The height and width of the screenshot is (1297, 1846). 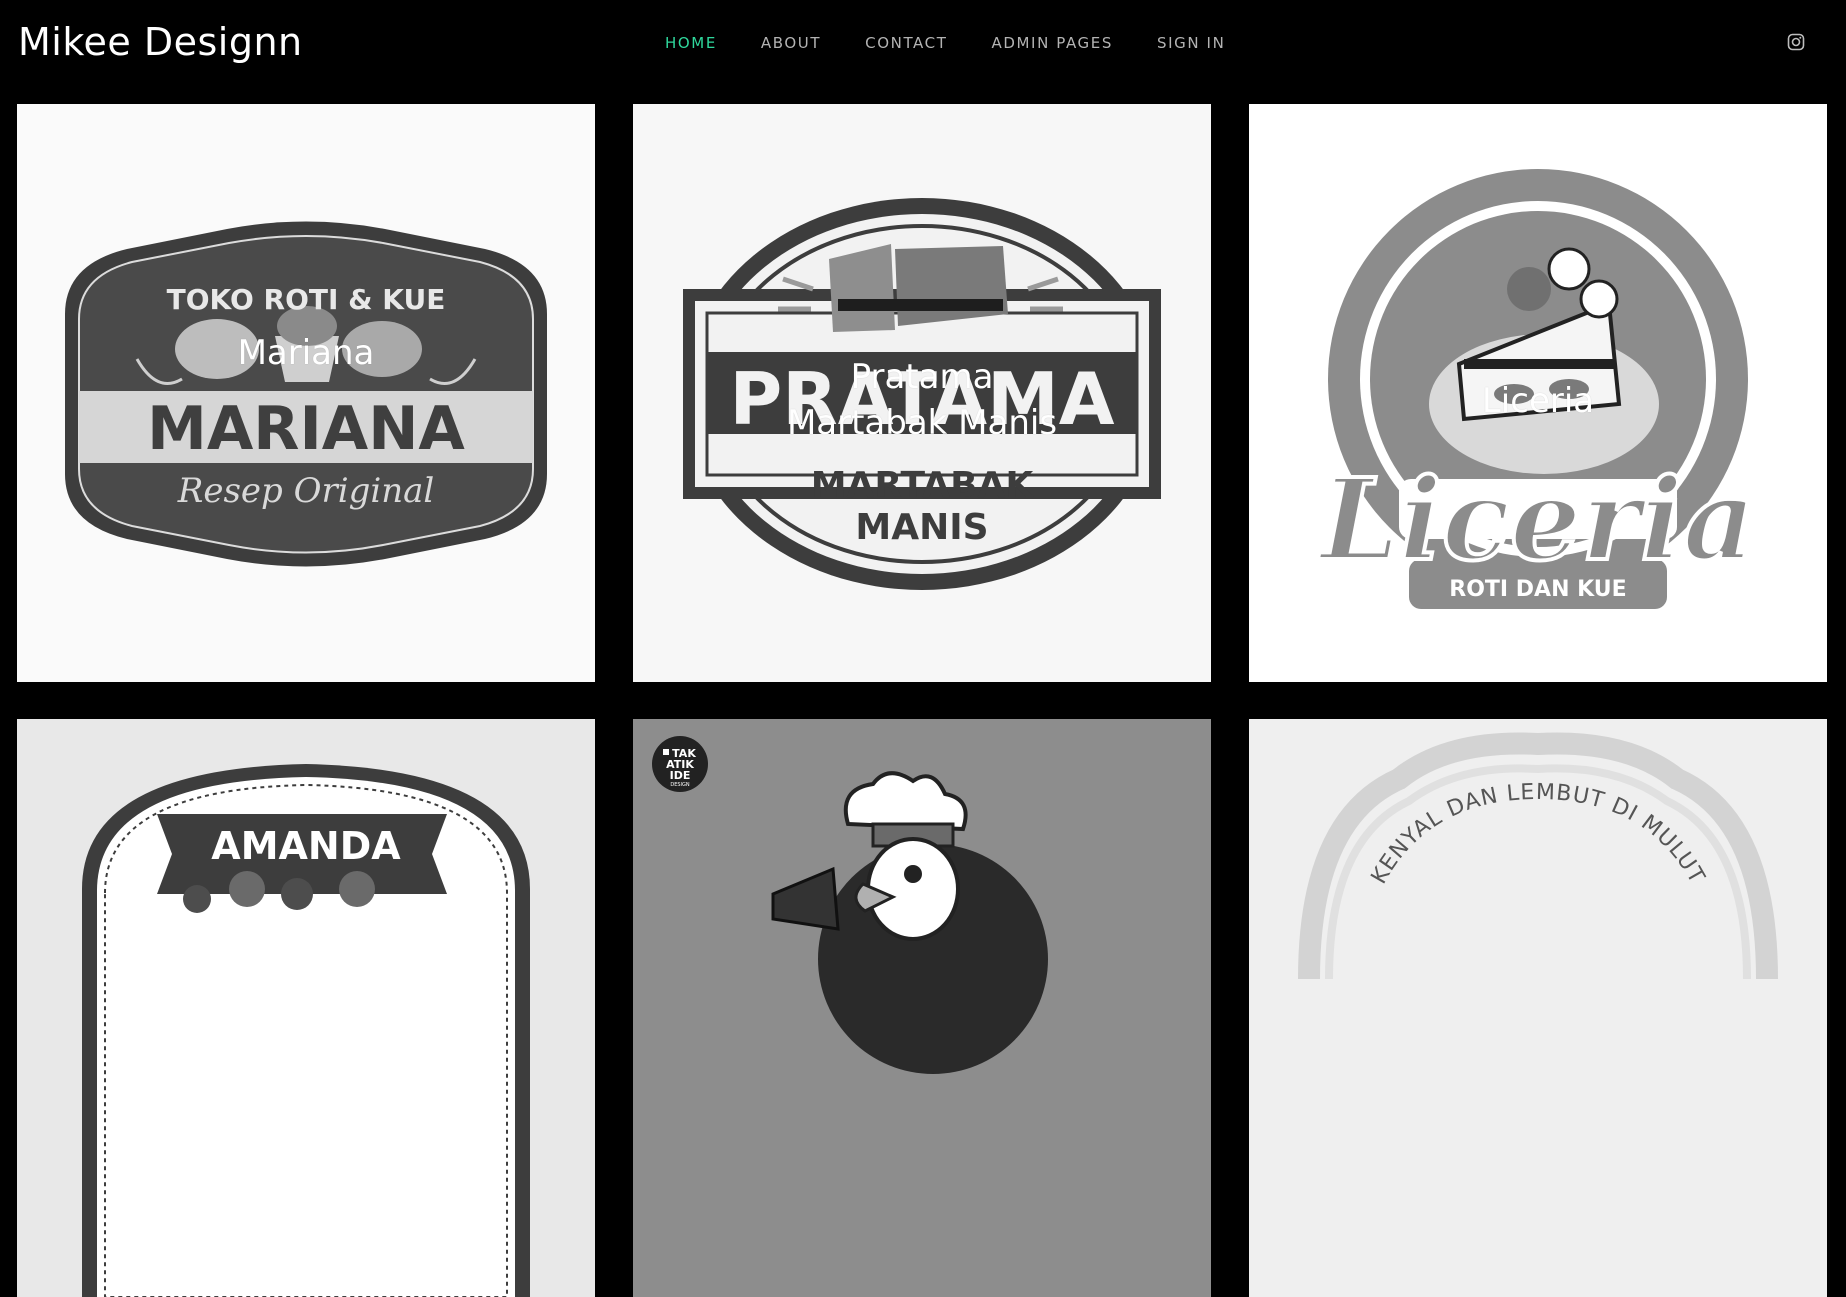 I want to click on chicken-mascot-logo: TAK ATIK IDE DESIGN, so click(x=922, y=1008).